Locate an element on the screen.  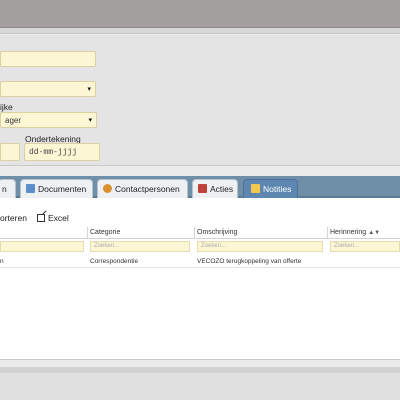
tab-notities: Notities is located at coordinates (270, 188).